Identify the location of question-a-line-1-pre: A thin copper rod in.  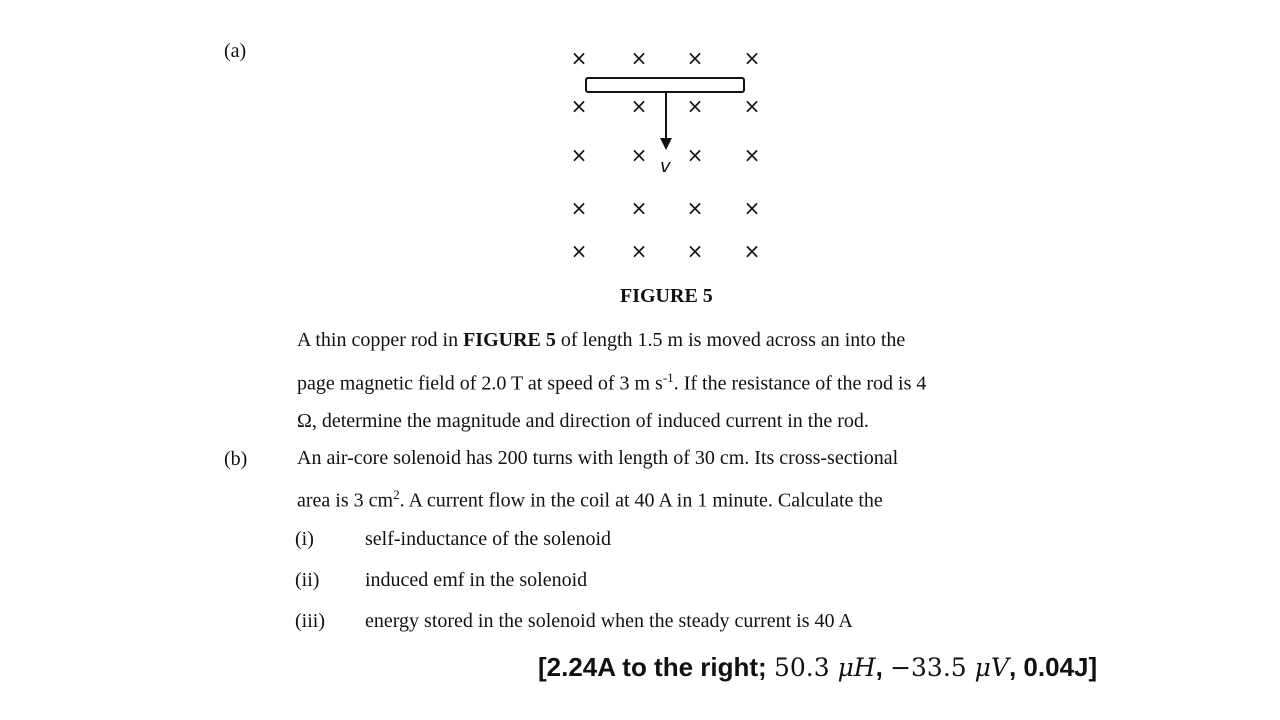
(380, 340).